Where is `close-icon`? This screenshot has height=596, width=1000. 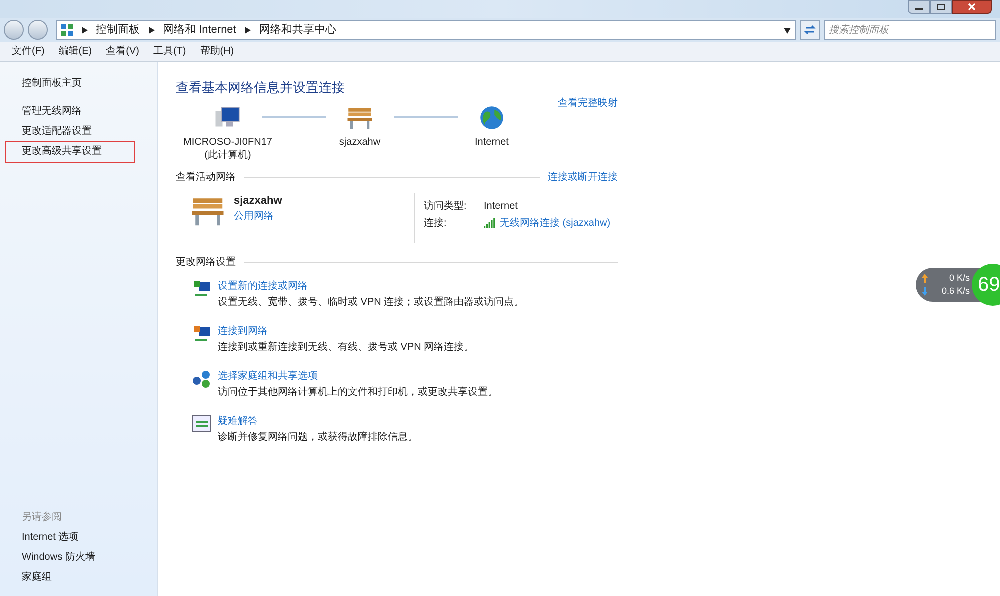 close-icon is located at coordinates (972, 7).